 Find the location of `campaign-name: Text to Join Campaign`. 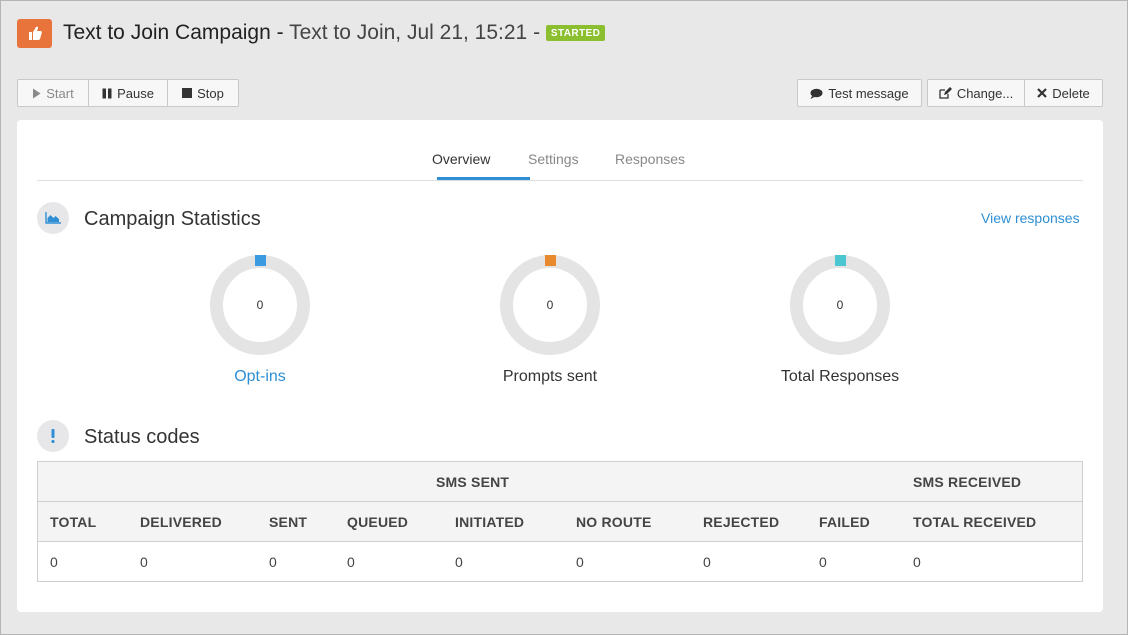

campaign-name: Text to Join Campaign is located at coordinates (167, 32).